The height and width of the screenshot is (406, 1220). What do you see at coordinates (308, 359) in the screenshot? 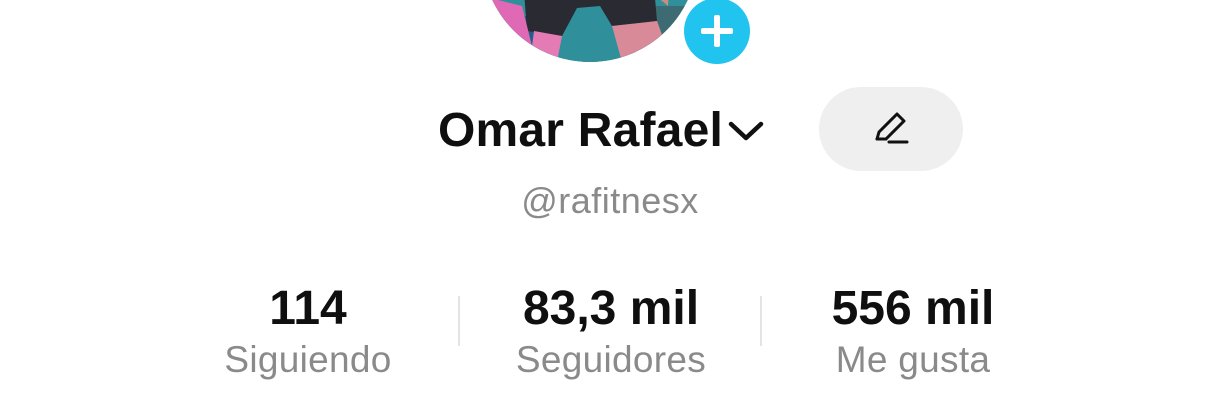
I see `following-label: Siguiendo` at bounding box center [308, 359].